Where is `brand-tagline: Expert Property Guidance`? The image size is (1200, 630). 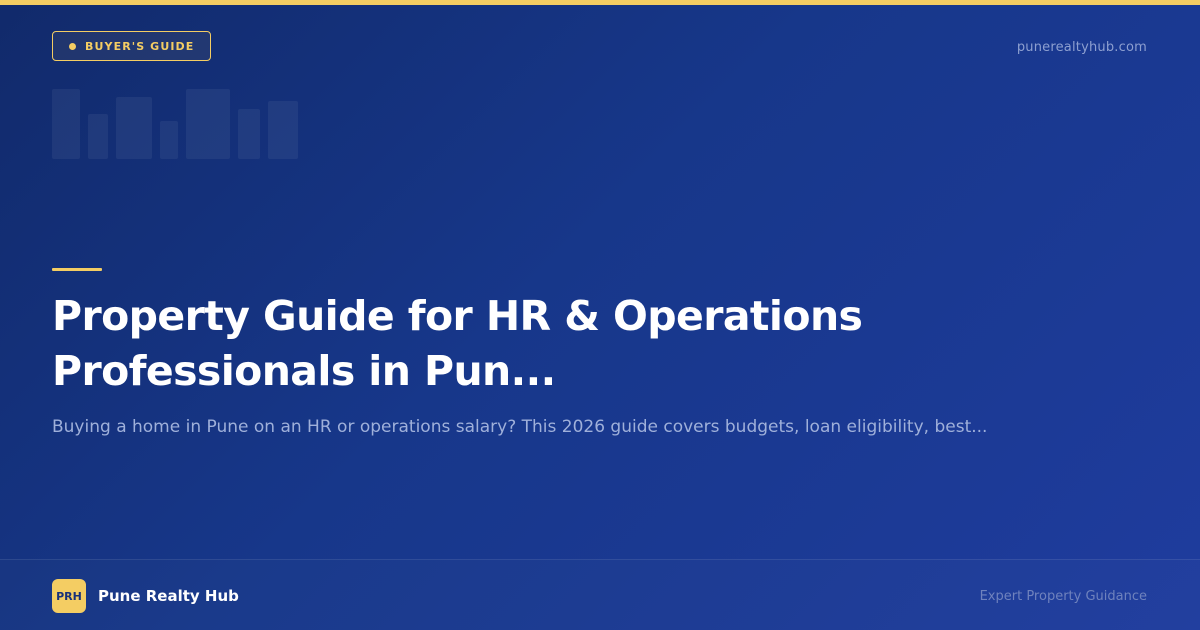 brand-tagline: Expert Property Guidance is located at coordinates (1063, 596).